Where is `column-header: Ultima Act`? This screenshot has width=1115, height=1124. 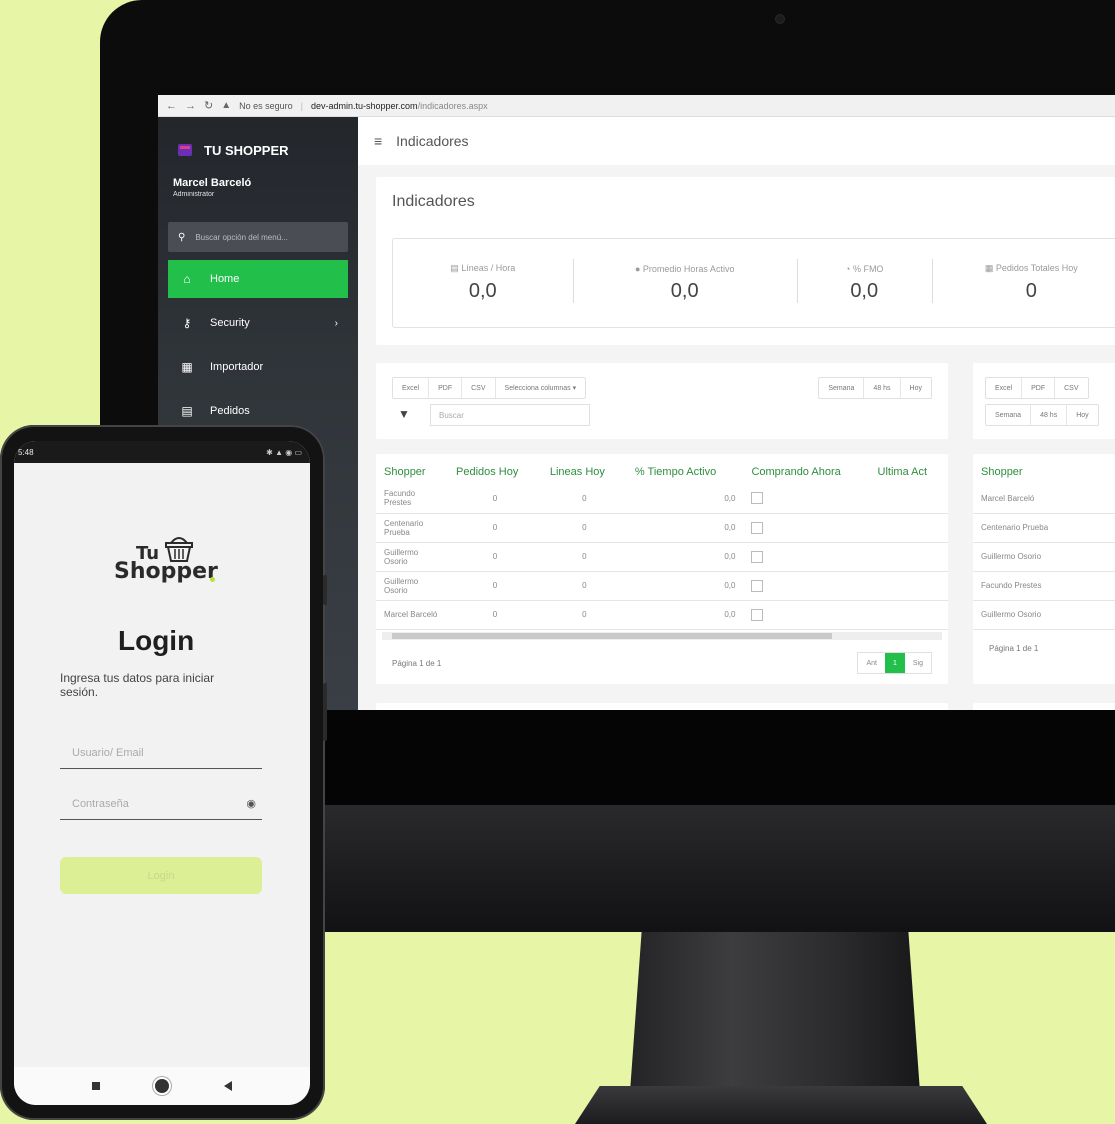 column-header: Ultima Act is located at coordinates (909, 472).